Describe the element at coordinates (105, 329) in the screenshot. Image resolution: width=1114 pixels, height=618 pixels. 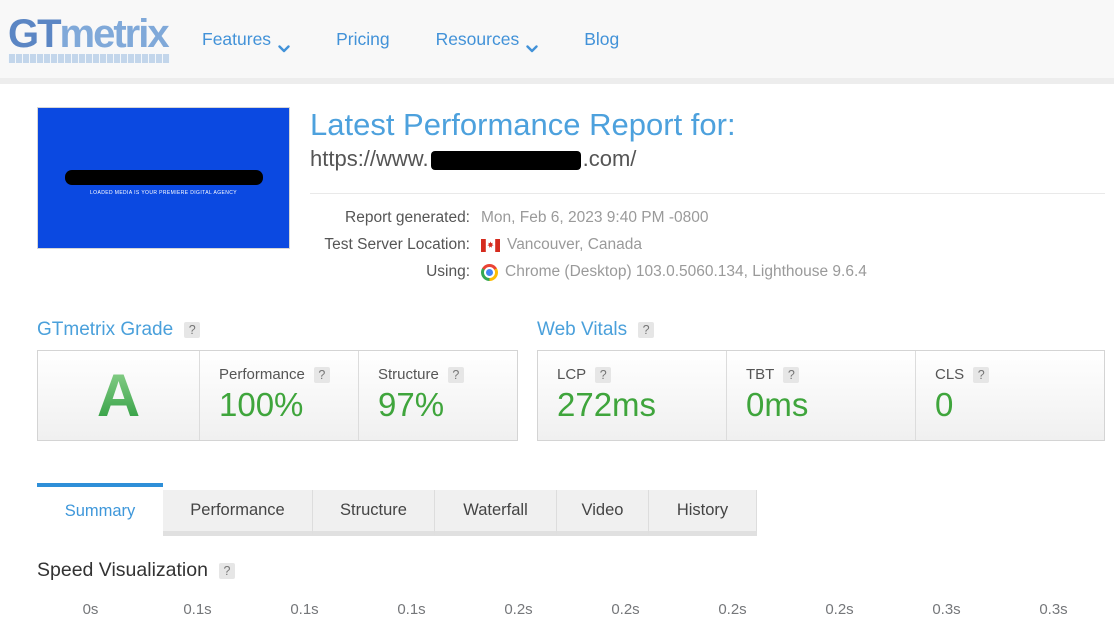
I see `grade-heading: GTmetrix Grade` at that location.